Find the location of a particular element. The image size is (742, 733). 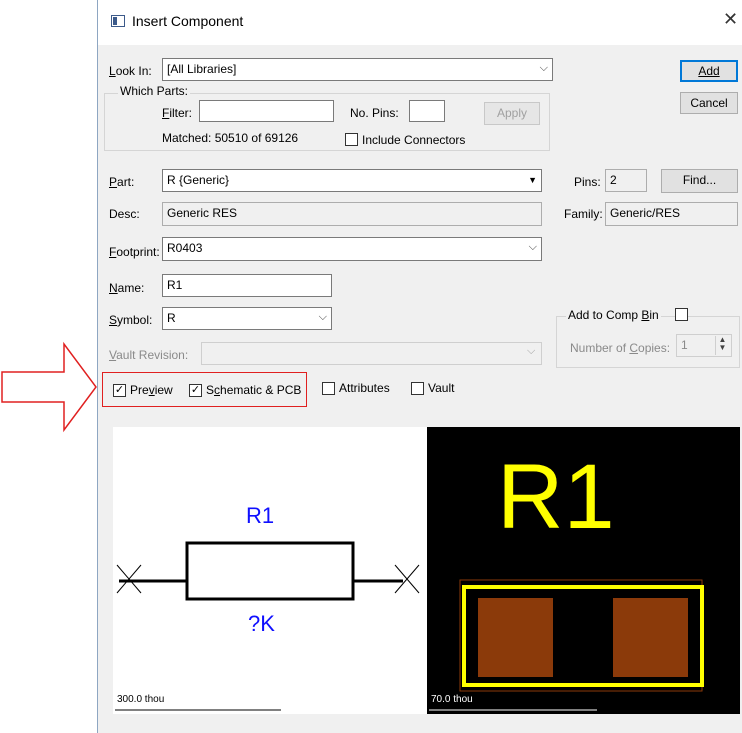

family-label: Family: is located at coordinates (583, 214).